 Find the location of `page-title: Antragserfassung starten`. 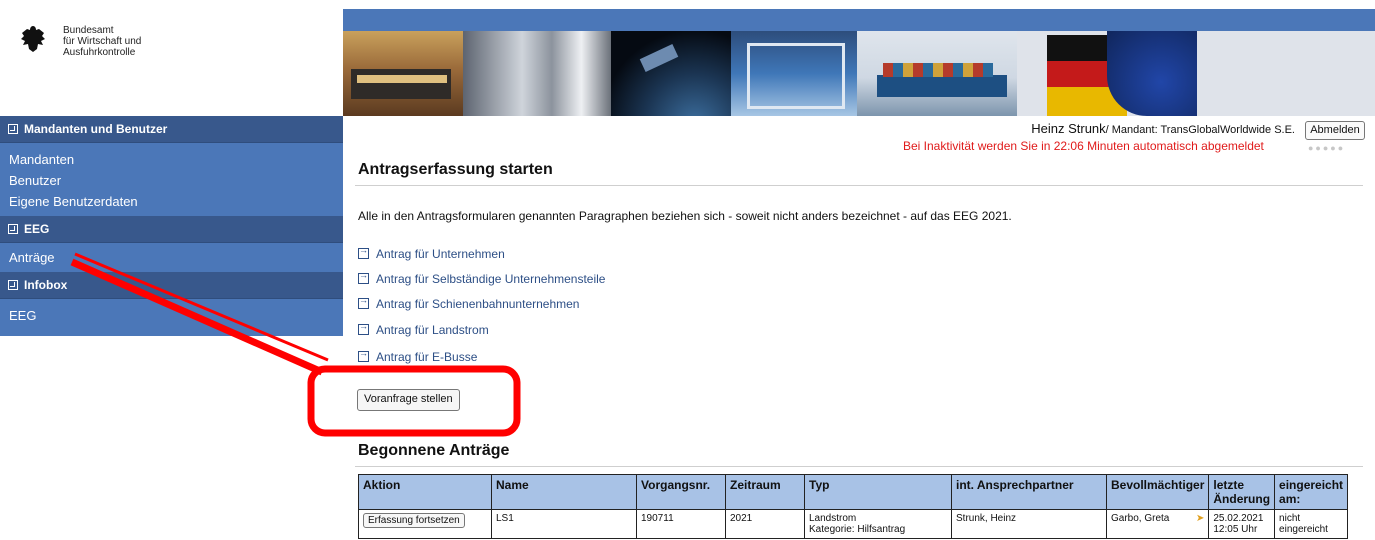

page-title: Antragserfassung starten is located at coordinates (455, 169).